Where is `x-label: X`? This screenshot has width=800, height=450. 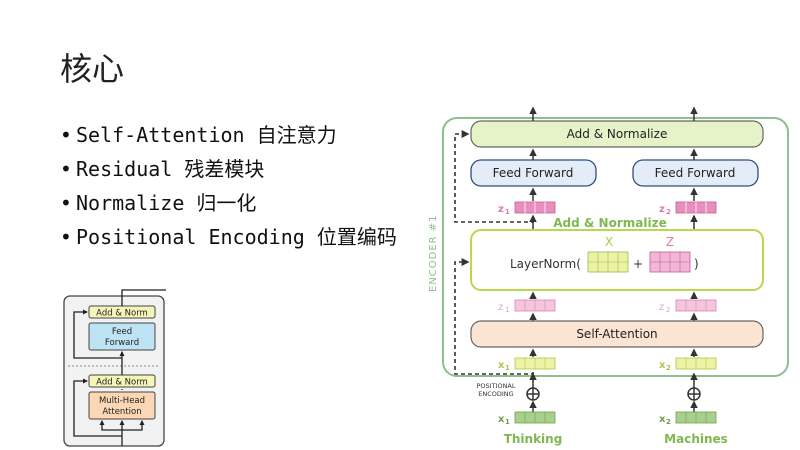
x-label: X is located at coordinates (609, 242).